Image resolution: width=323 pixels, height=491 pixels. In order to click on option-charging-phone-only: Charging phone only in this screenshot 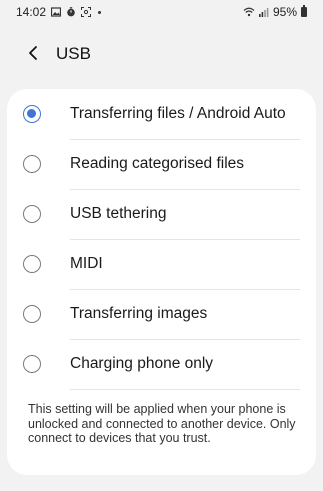, I will do `click(161, 365)`.